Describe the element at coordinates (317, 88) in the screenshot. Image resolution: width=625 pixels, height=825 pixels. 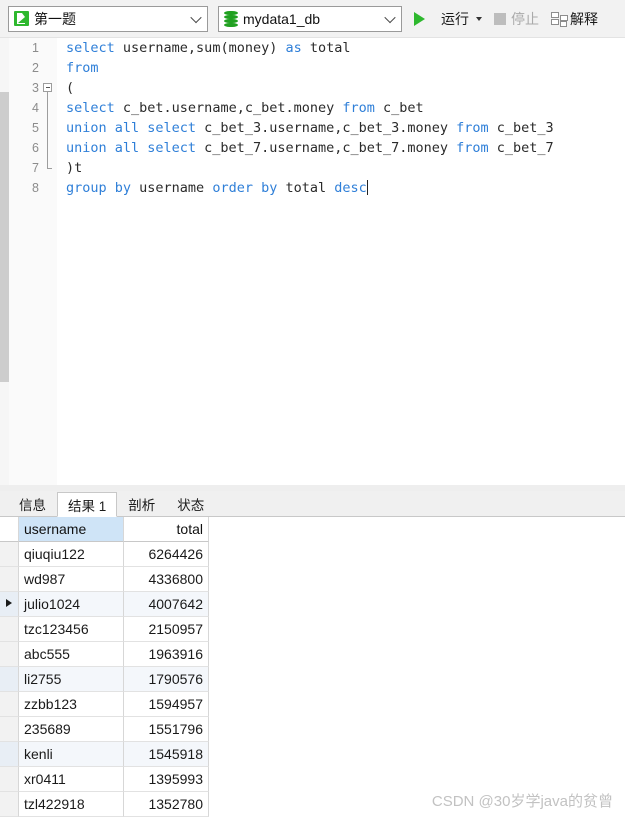
I see `code-line: 3(` at that location.